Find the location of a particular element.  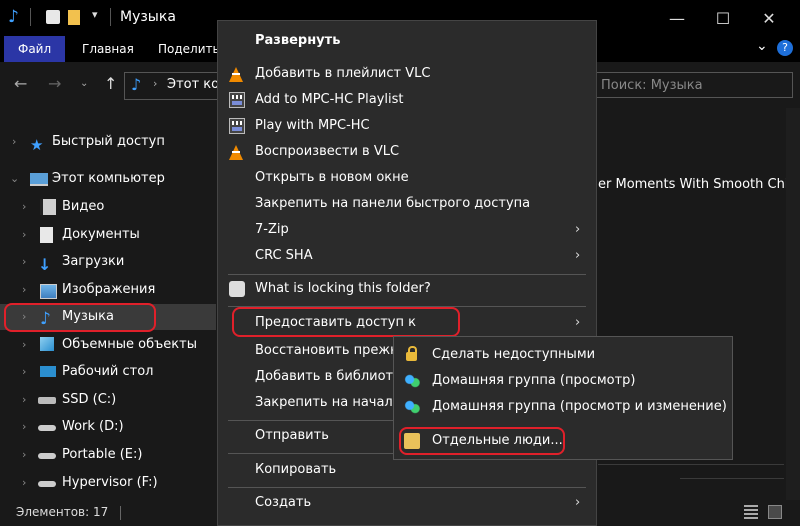

menu-item-add-vlc-playlist: Добавить в плейлист VLC is located at coordinates (407, 74).